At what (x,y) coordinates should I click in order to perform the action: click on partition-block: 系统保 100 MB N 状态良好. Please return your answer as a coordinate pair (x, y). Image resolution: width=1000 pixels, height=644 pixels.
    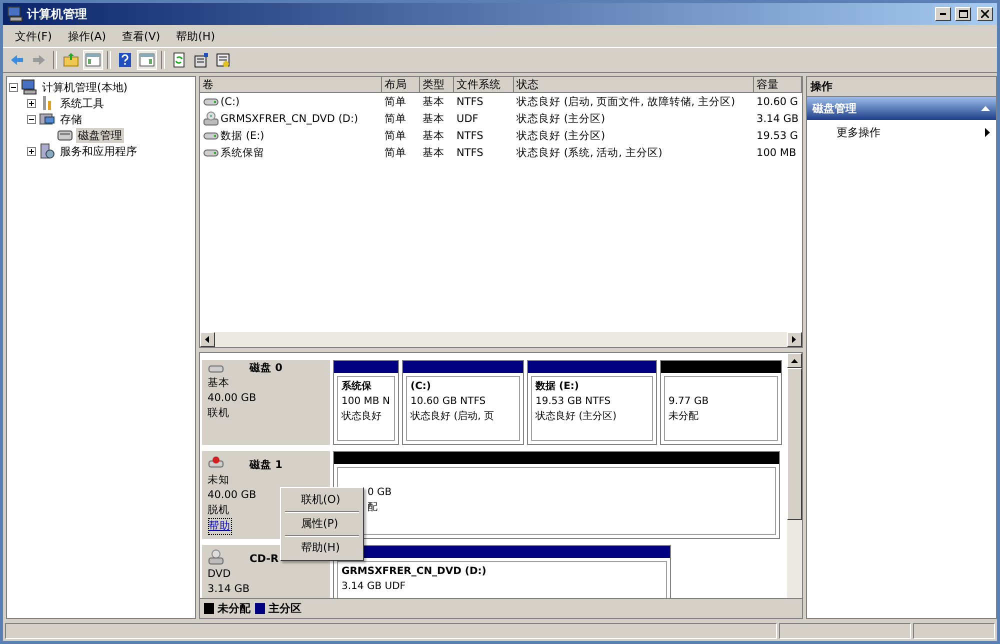
    Looking at the image, I should click on (365, 402).